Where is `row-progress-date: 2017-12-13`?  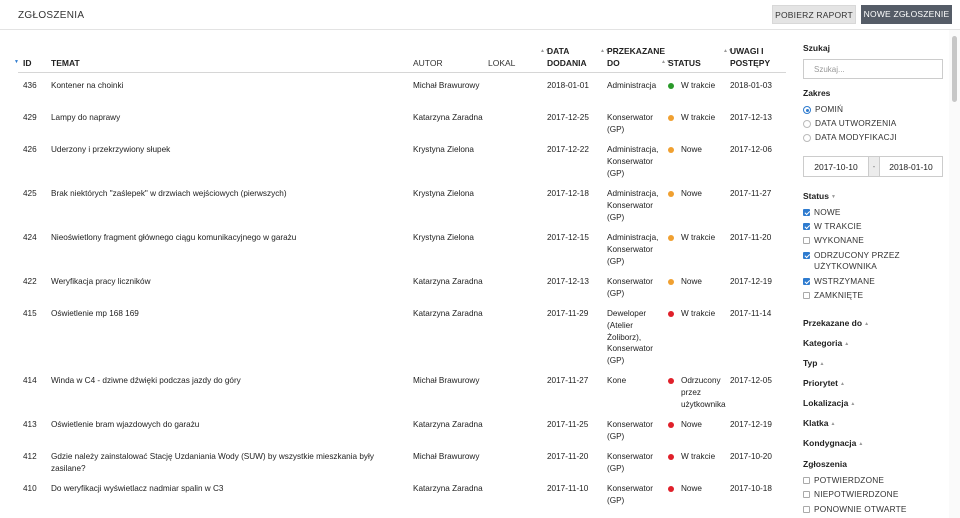 row-progress-date: 2017-12-13 is located at coordinates (751, 117).